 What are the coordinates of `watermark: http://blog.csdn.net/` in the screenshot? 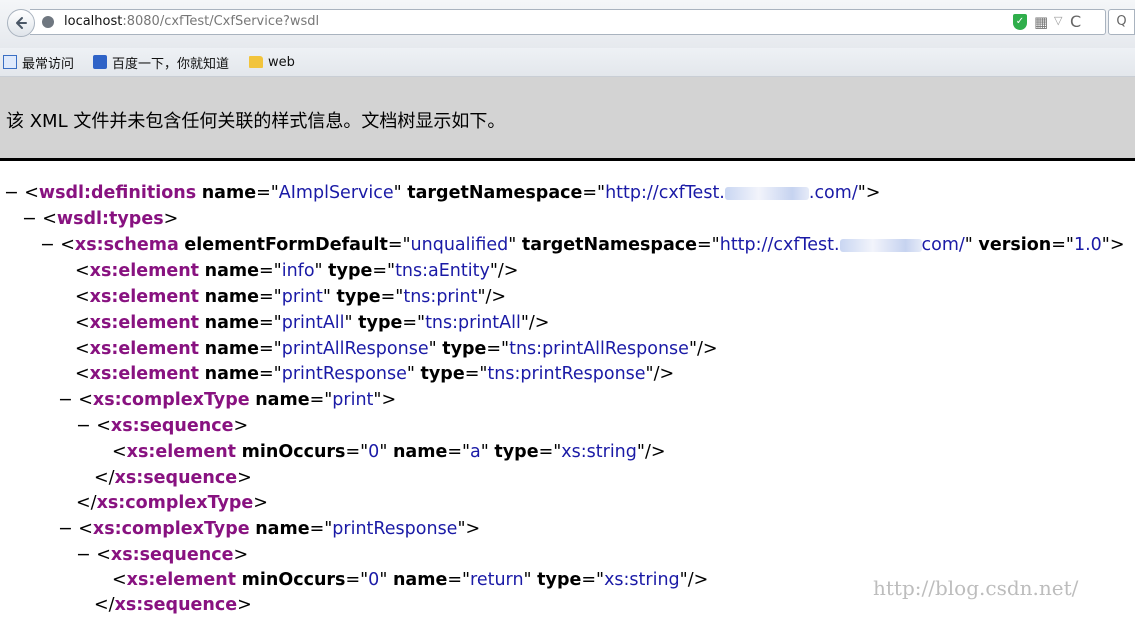 It's located at (976, 588).